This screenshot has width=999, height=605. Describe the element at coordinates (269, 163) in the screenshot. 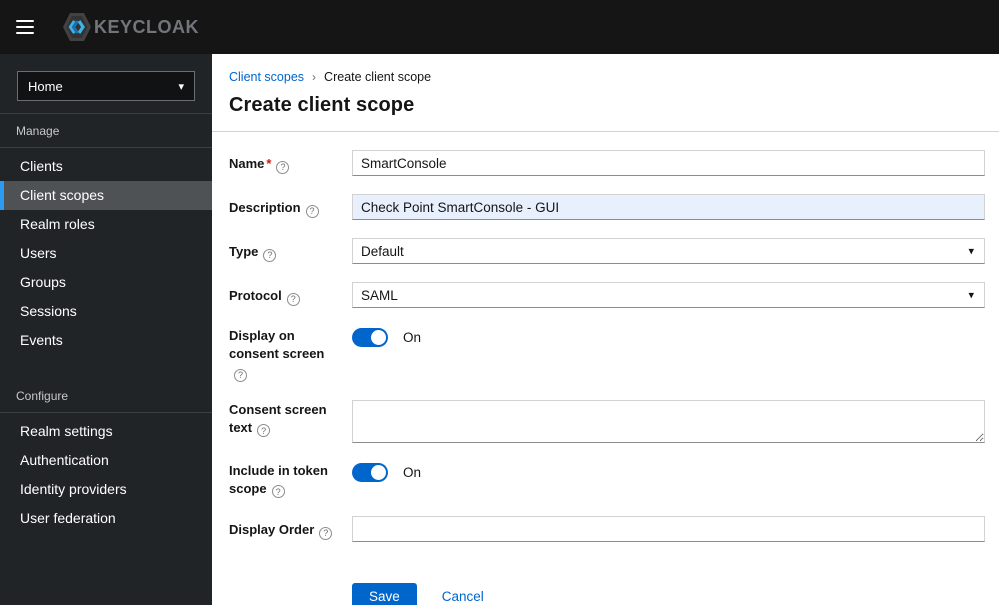

I see `required-asterisk: *` at that location.